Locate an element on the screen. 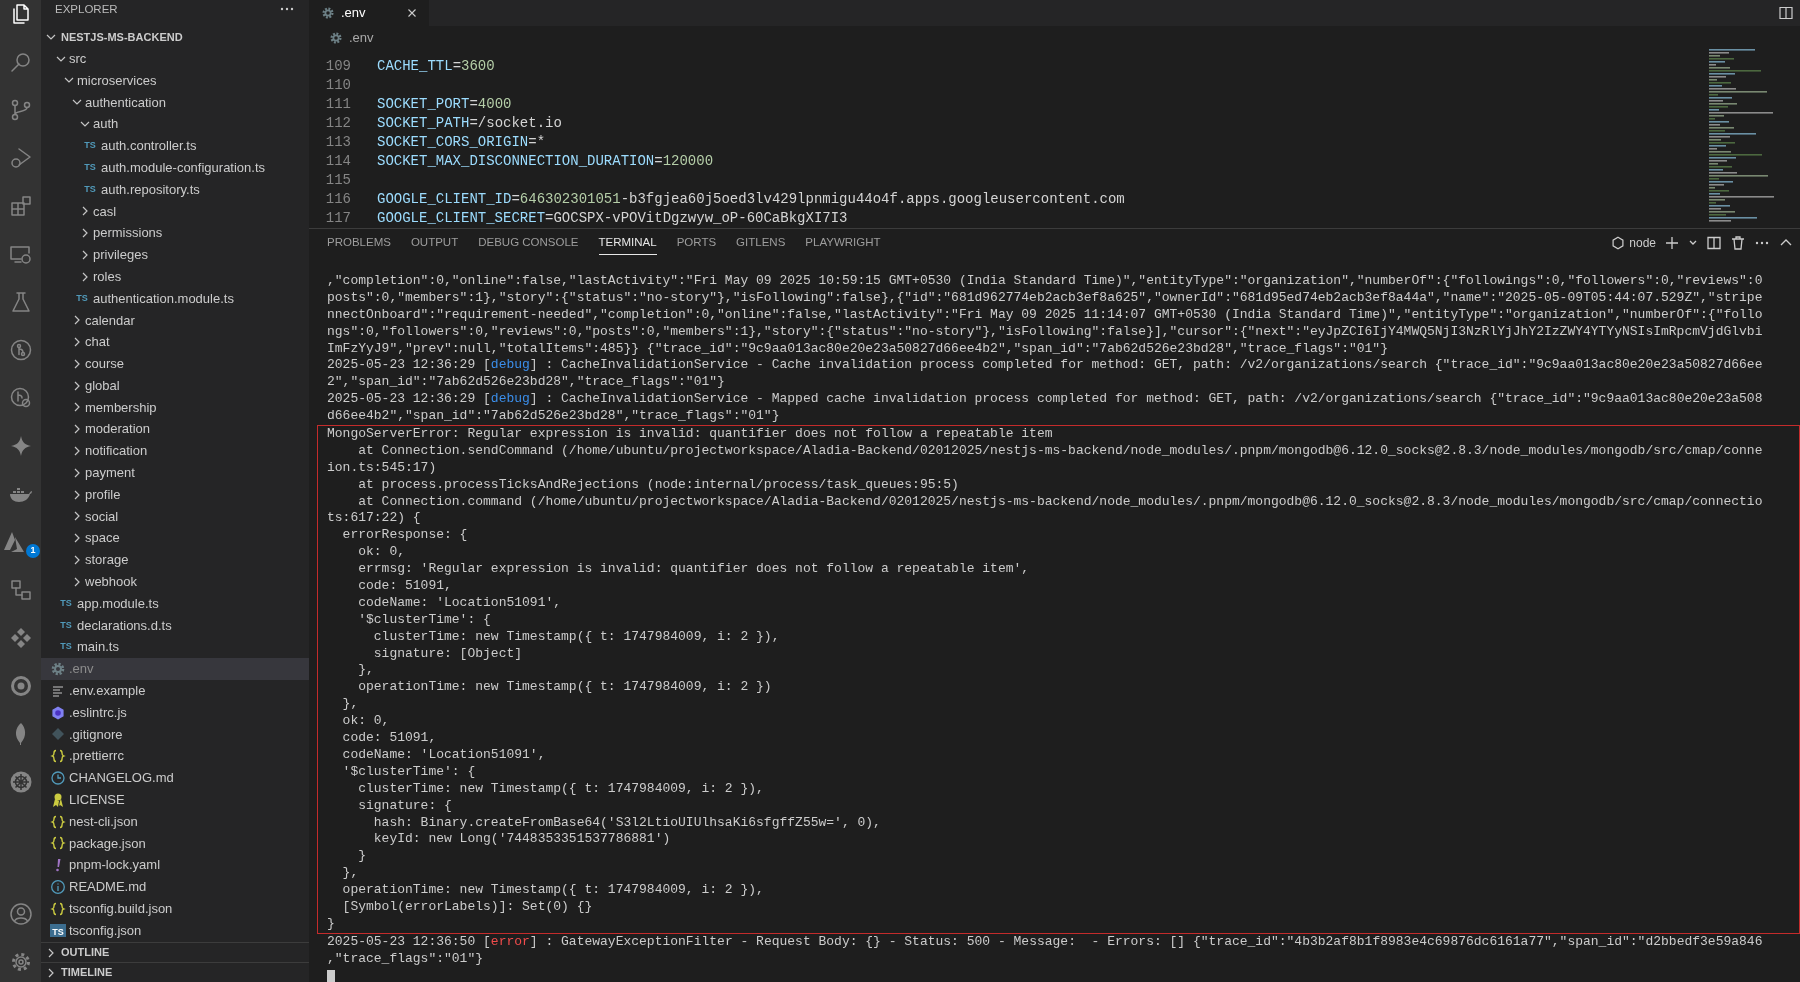  gear-icon is located at coordinates (328, 13).